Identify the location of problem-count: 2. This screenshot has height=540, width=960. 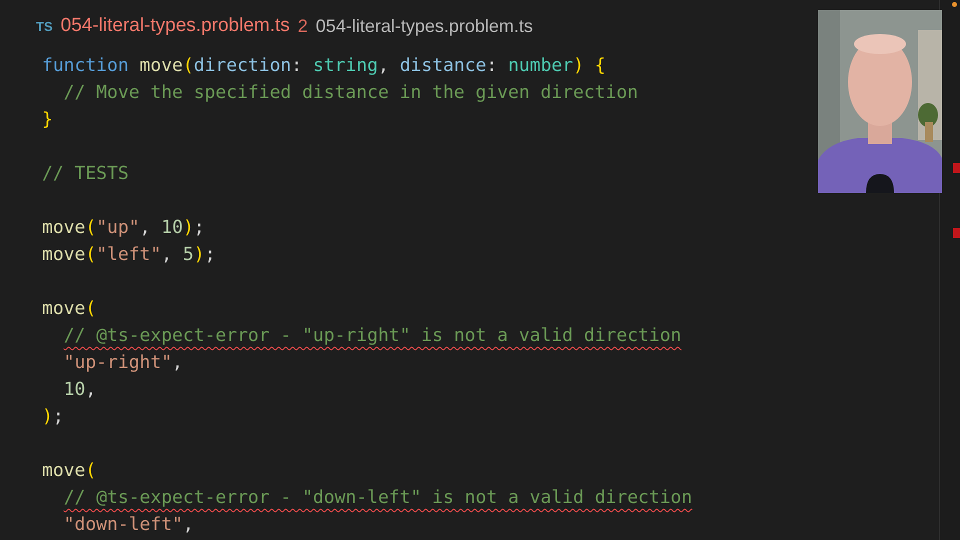
(303, 26).